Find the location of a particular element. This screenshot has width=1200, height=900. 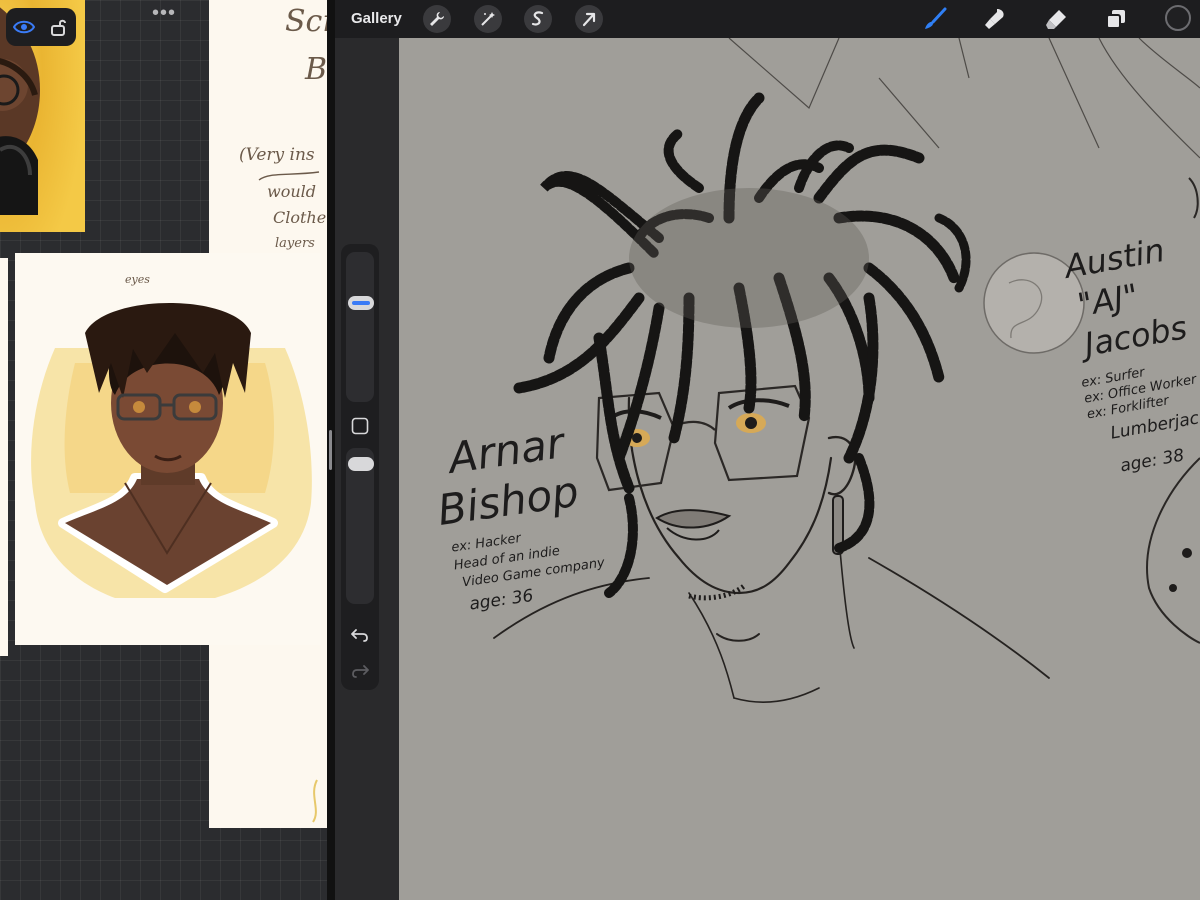

smudge-icon is located at coordinates (995, 19).